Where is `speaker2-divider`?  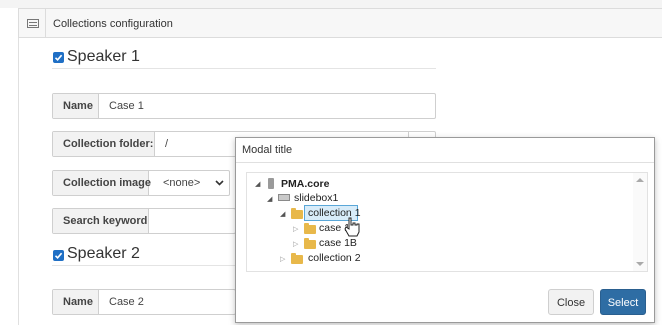
speaker2-divider is located at coordinates (144, 265).